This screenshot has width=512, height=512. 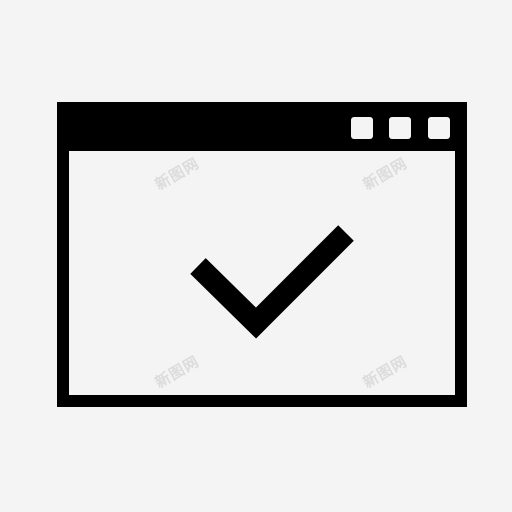 I want to click on checkmark-icon, so click(x=272, y=282).